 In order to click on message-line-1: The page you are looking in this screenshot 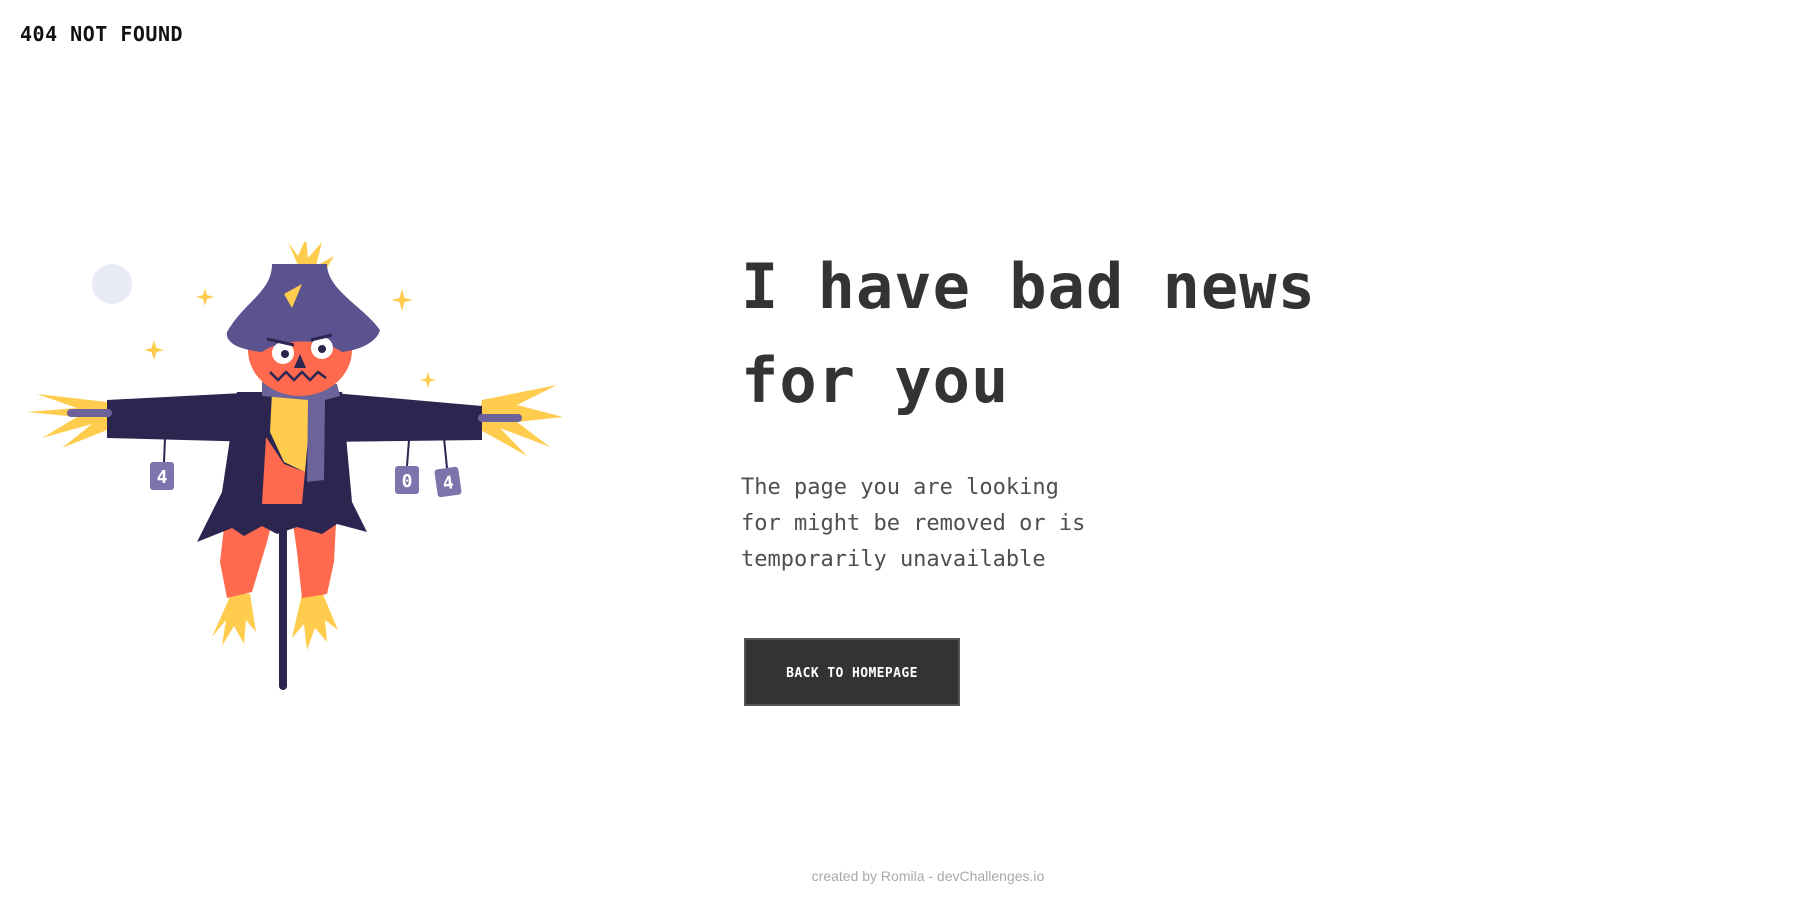, I will do `click(900, 487)`.